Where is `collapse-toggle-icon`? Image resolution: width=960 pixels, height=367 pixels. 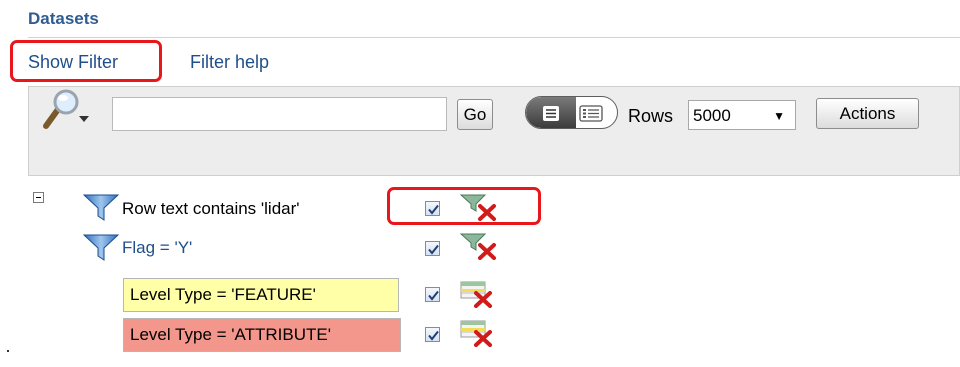
collapse-toggle-icon is located at coordinates (38, 197).